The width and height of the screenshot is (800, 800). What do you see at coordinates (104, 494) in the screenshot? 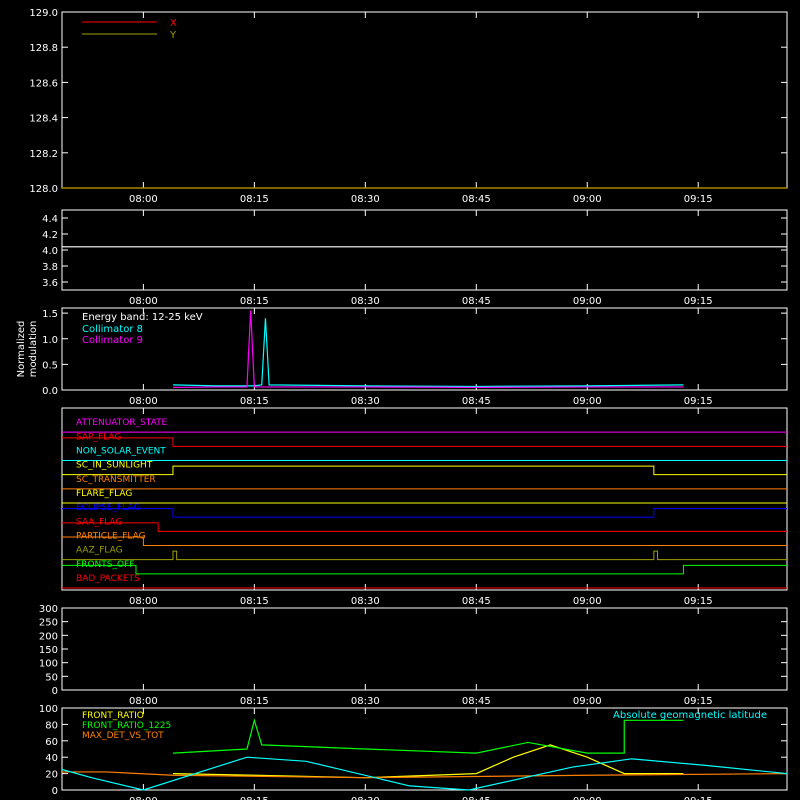
I see `flag-label: FLARE_FLAG` at bounding box center [104, 494].